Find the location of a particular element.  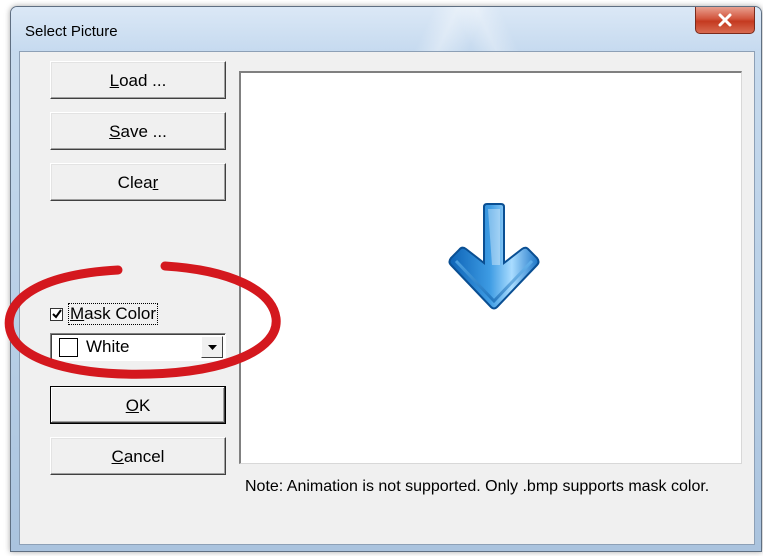

chevron-down-icon is located at coordinates (212, 347).